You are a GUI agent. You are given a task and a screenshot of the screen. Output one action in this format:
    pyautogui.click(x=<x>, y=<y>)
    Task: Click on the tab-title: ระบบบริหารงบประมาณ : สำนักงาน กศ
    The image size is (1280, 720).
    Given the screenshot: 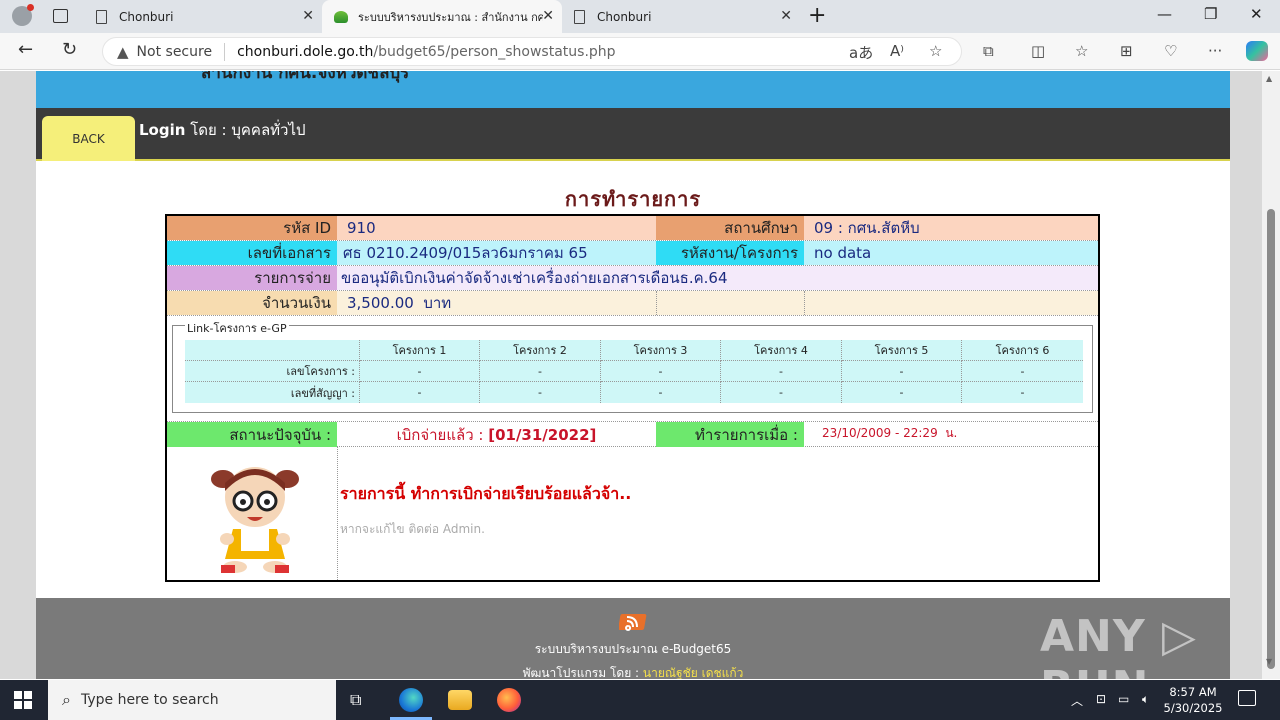 What is the action you would take?
    pyautogui.click(x=450, y=17)
    